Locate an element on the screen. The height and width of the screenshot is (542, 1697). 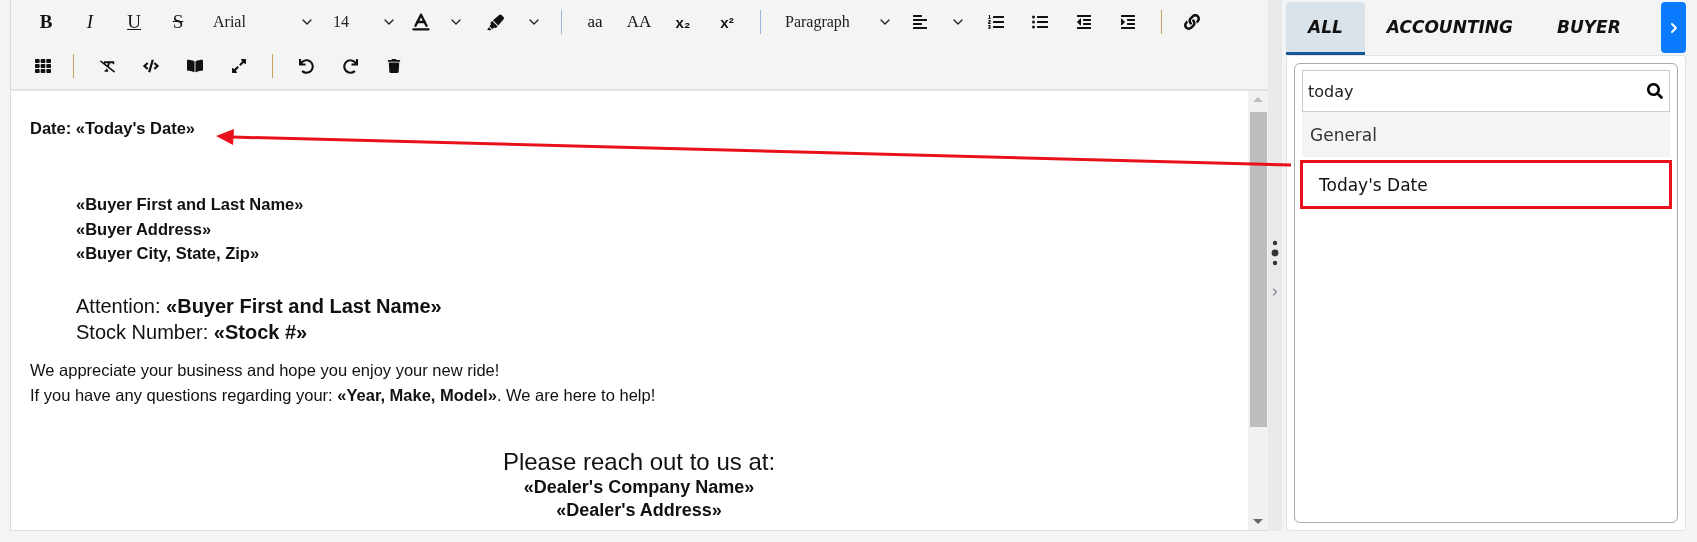
group-header: General is located at coordinates (1486, 134).